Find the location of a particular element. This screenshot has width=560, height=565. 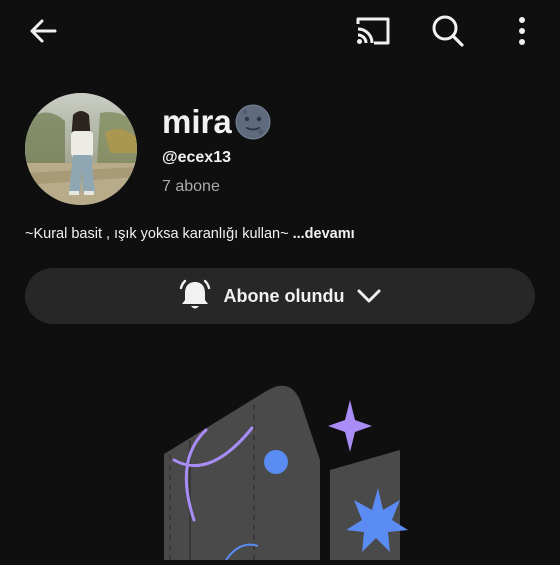

chevron-down-icon is located at coordinates (369, 296).